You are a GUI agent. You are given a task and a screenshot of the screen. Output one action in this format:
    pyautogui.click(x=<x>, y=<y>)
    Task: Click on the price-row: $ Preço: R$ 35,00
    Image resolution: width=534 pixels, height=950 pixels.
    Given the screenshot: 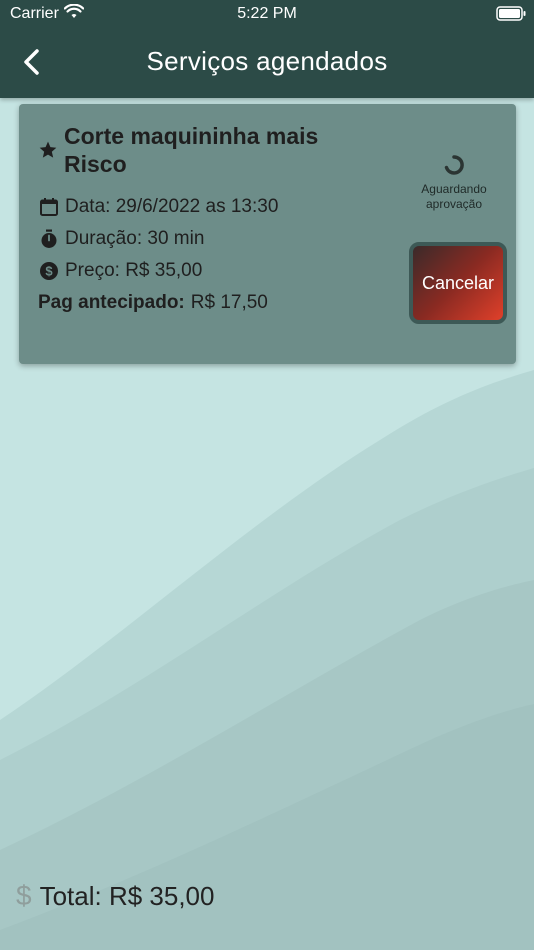 What is the action you would take?
    pyautogui.click(x=120, y=271)
    